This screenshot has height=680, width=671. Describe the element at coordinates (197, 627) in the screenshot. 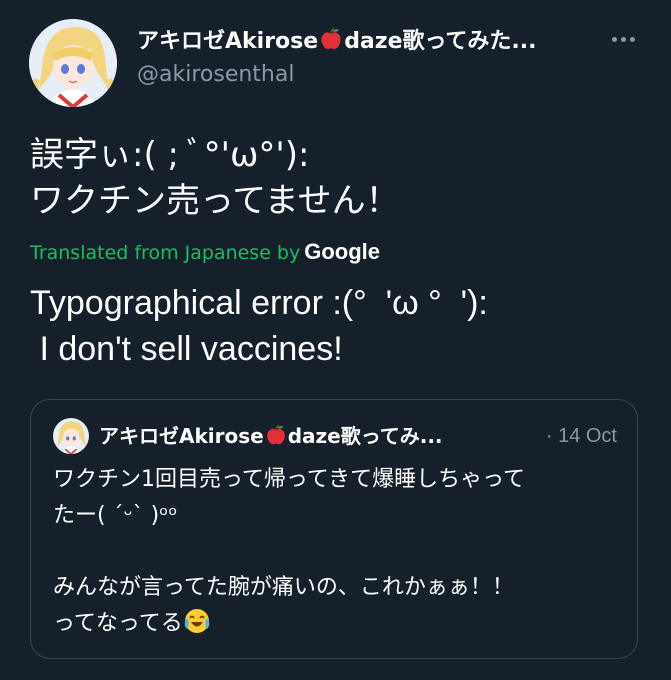

I see `crying-laughing-emoji-icon` at that location.